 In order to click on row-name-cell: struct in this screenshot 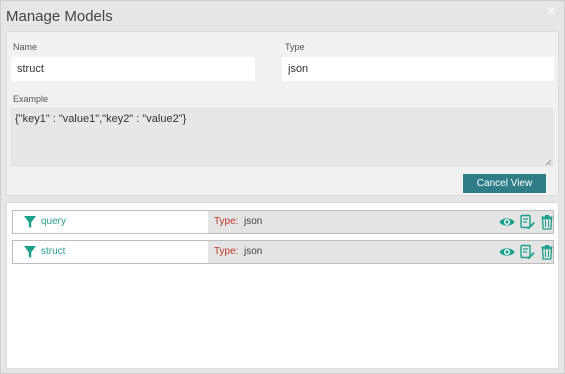, I will do `click(110, 252)`.